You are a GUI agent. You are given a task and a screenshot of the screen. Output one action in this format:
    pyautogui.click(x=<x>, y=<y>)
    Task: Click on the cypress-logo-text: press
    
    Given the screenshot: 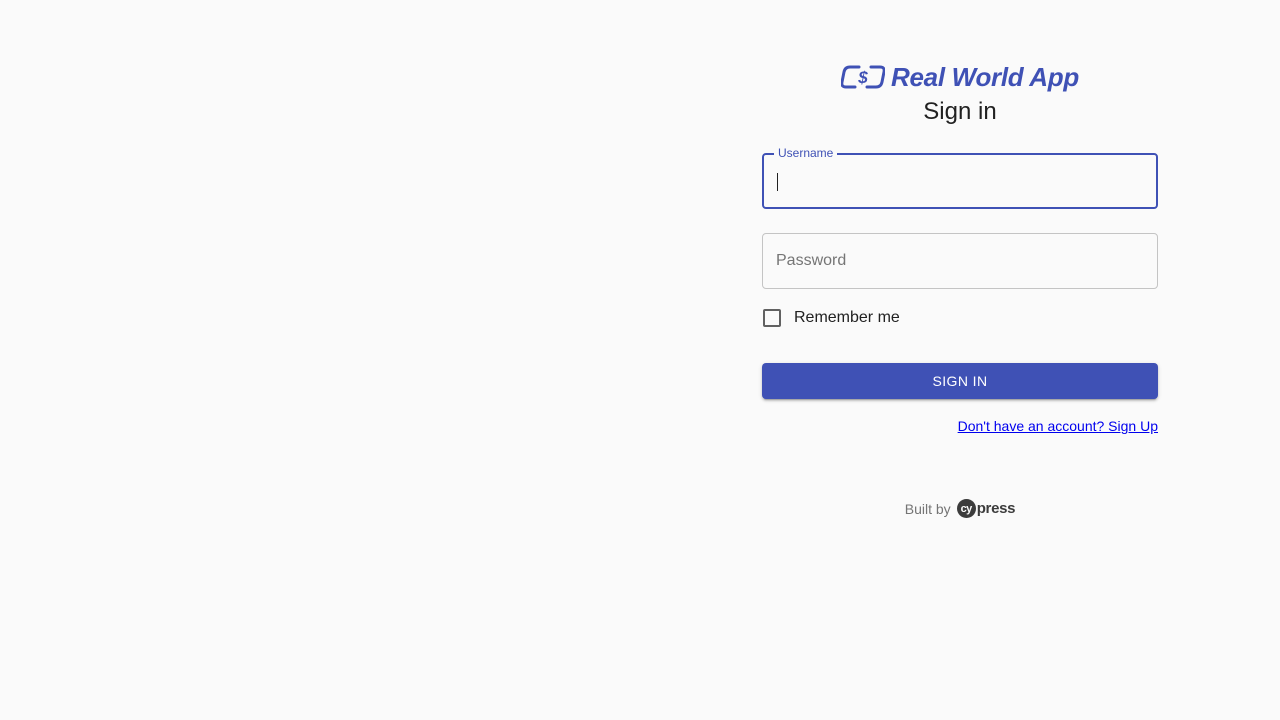 What is the action you would take?
    pyautogui.click(x=996, y=508)
    